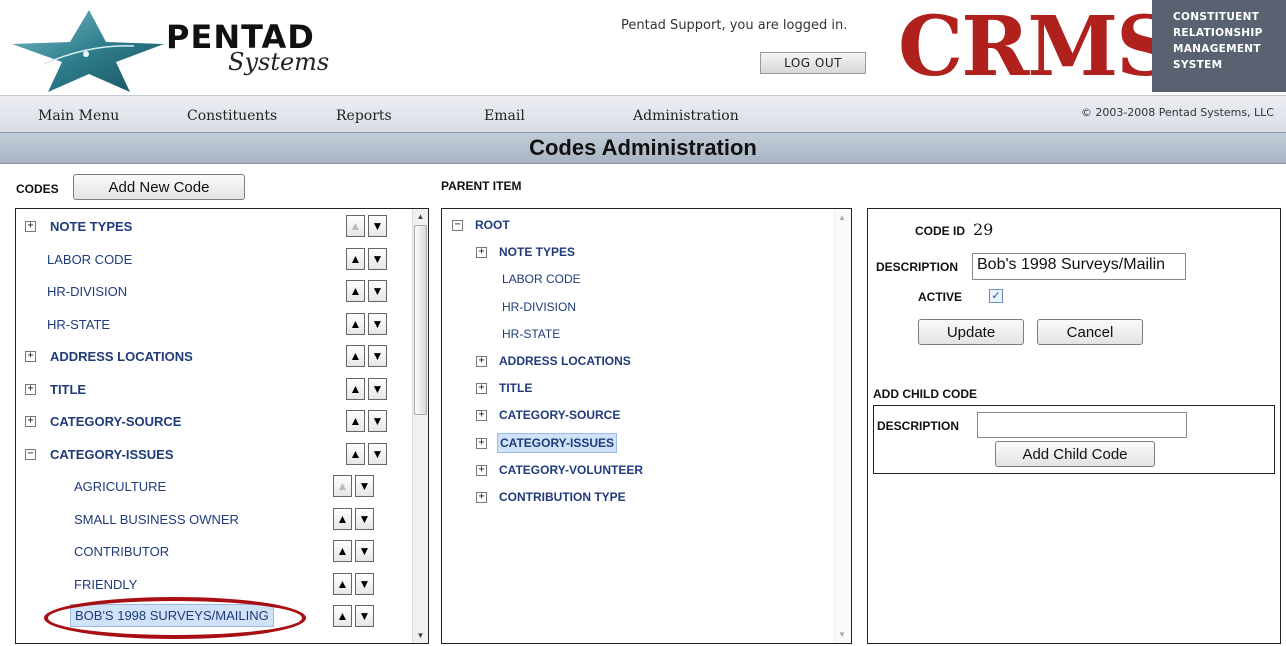  What do you see at coordinates (89, 259) in the screenshot?
I see `code-label: LABOR CODE` at bounding box center [89, 259].